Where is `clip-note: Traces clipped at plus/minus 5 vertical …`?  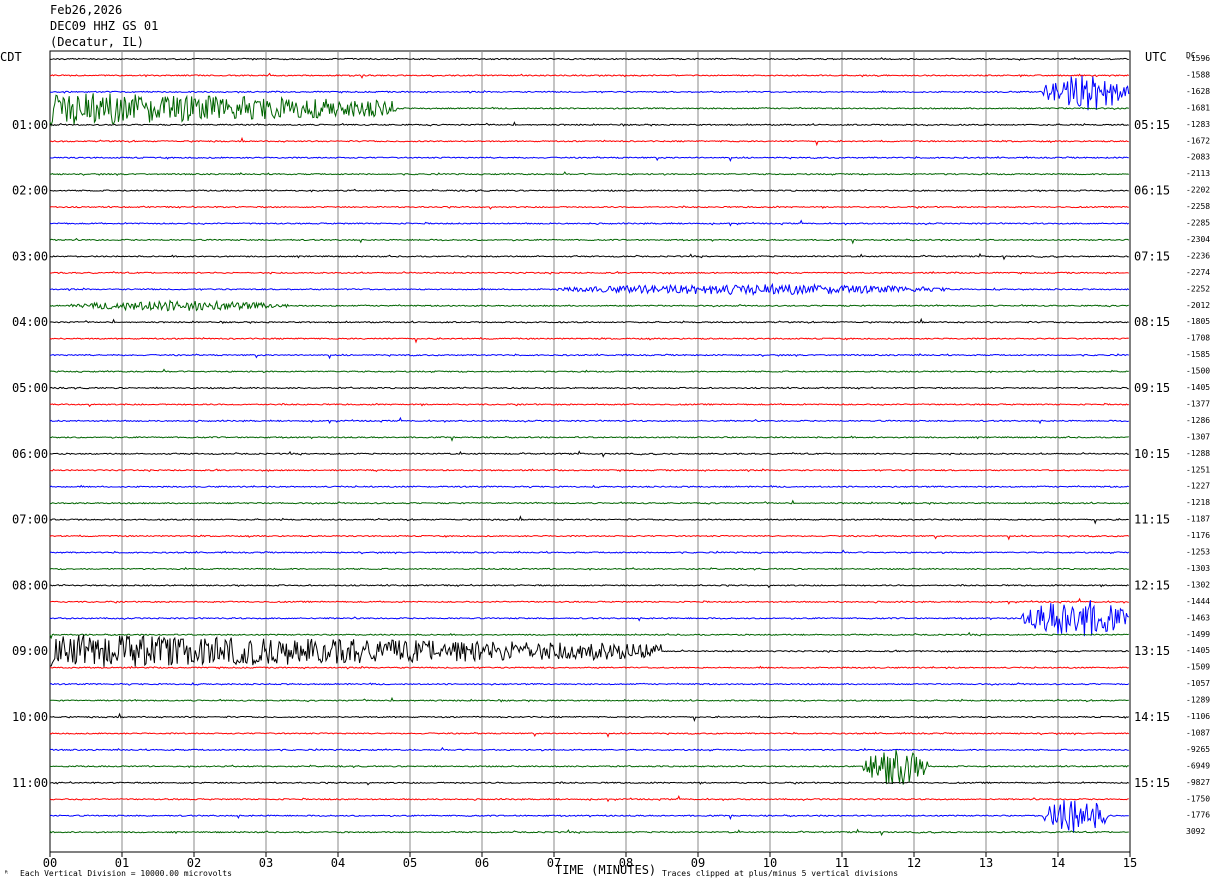 clip-note: Traces clipped at plus/minus 5 vertical … is located at coordinates (780, 873).